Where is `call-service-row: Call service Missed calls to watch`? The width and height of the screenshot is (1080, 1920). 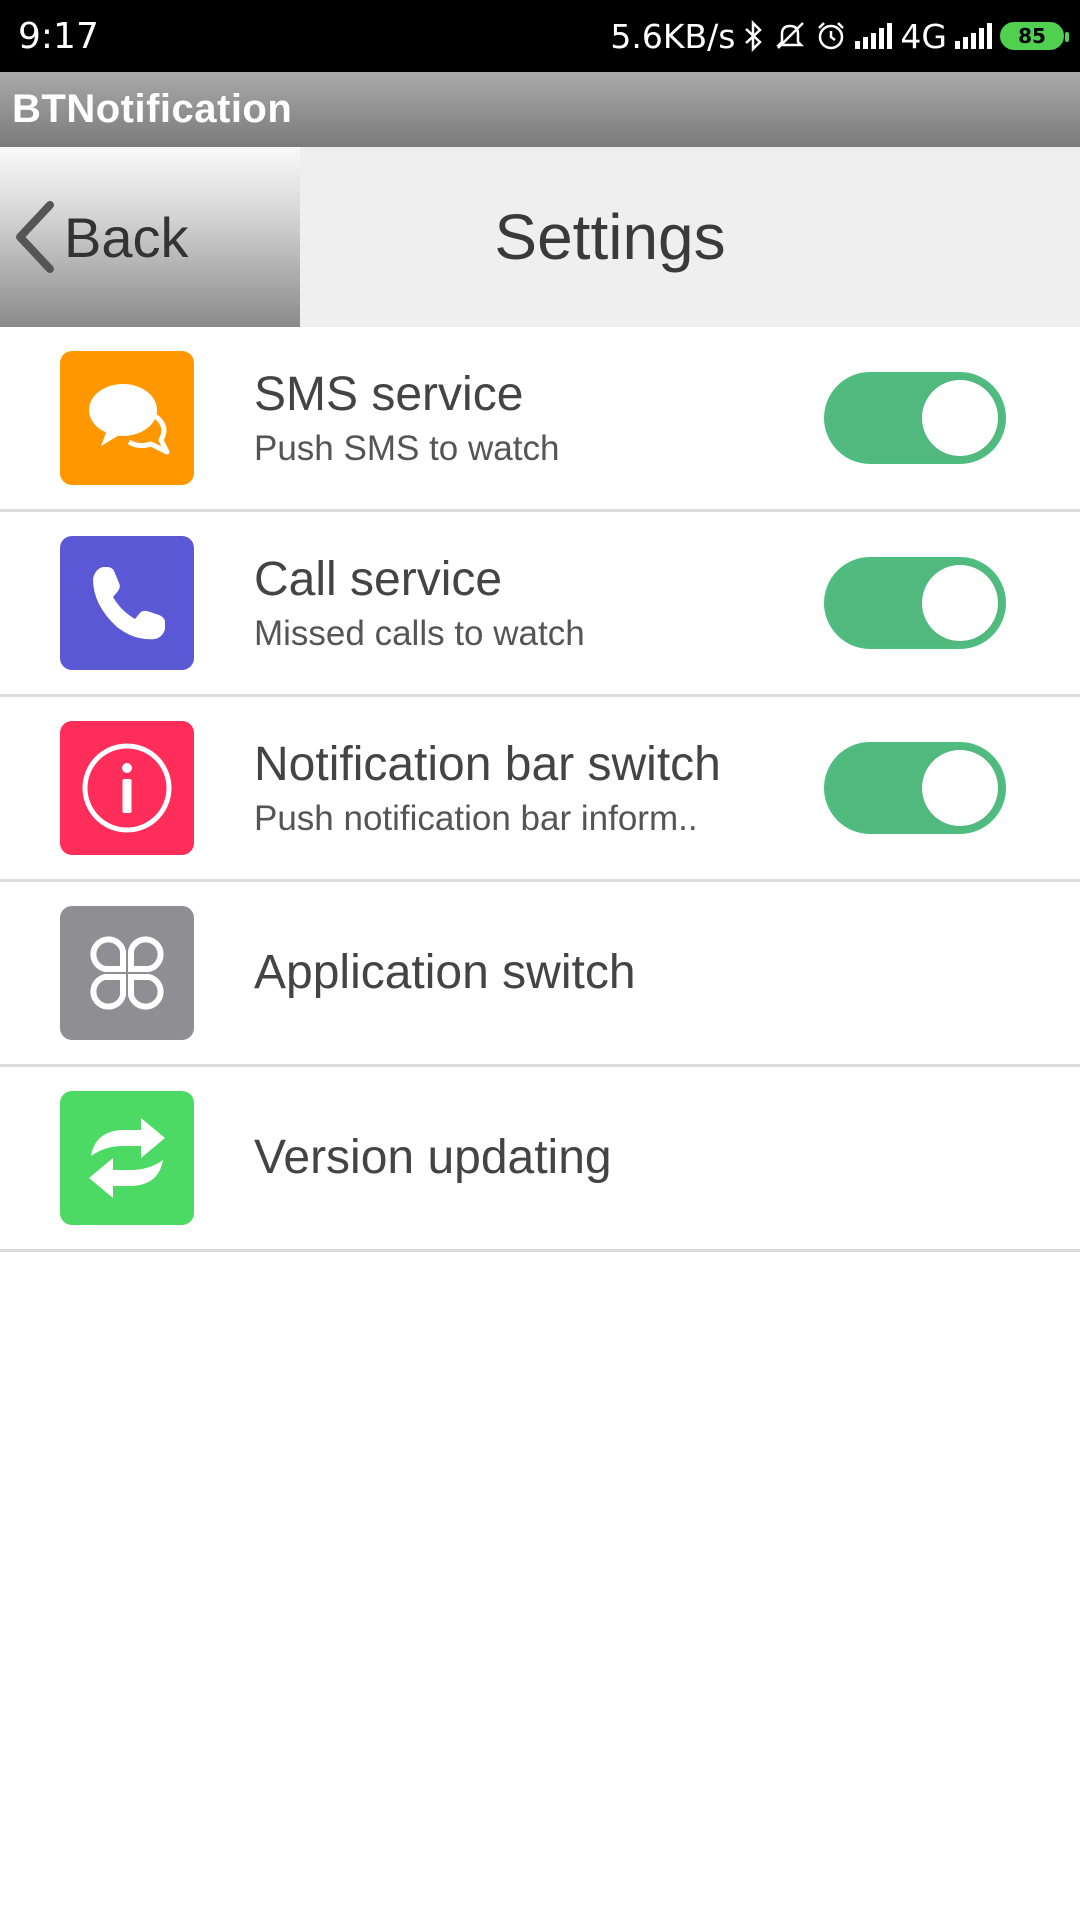 call-service-row: Call service Missed calls to watch is located at coordinates (540, 604).